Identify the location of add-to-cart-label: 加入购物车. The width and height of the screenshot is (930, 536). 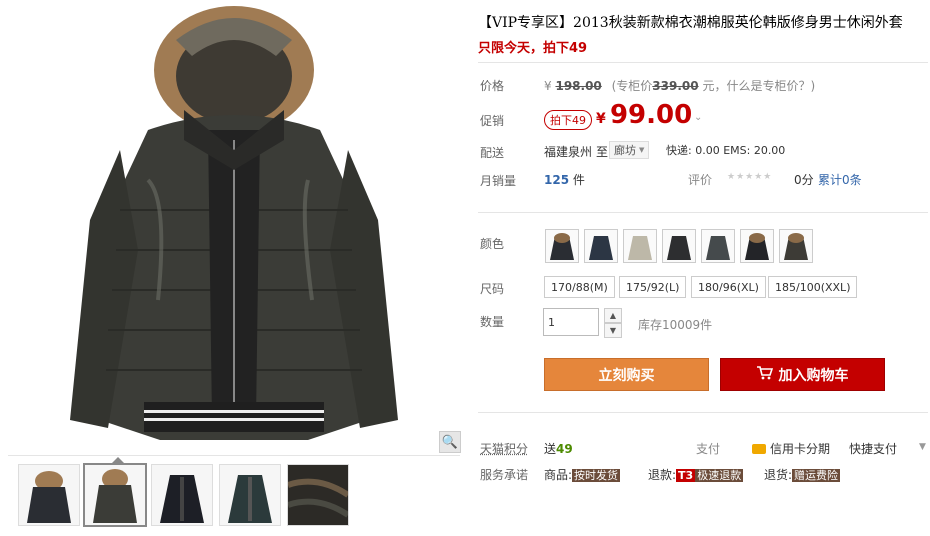
(813, 375).